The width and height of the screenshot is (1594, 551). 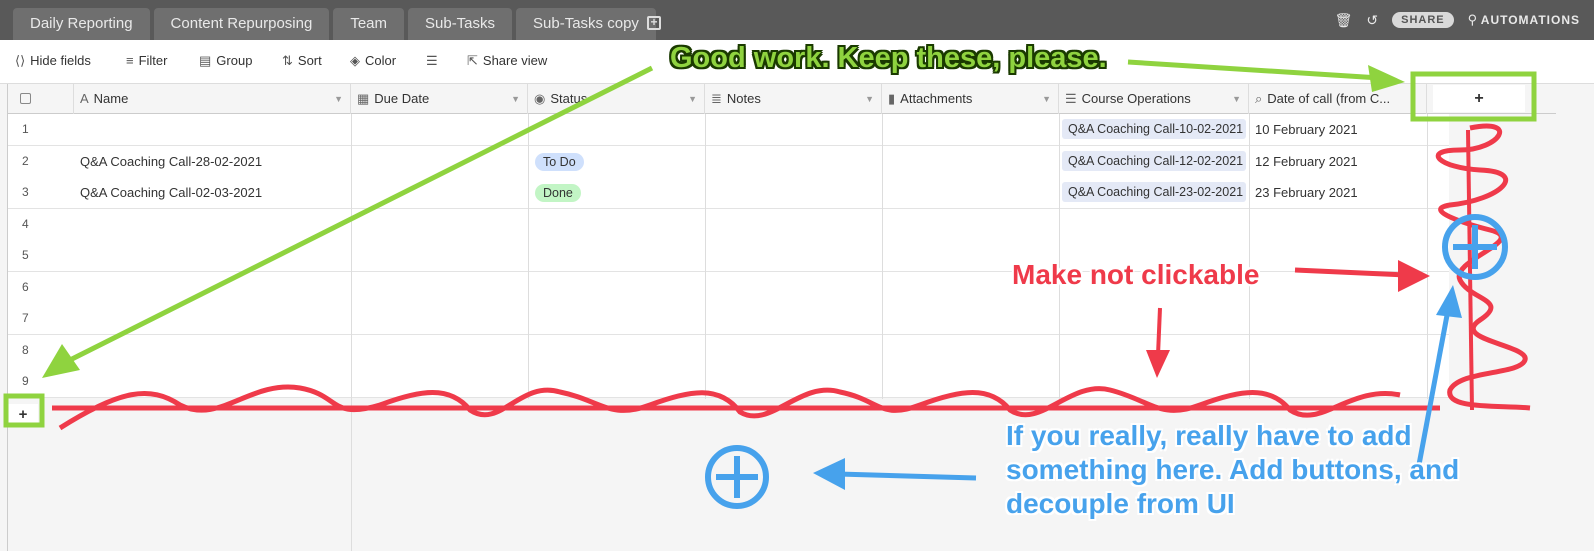 What do you see at coordinates (1344, 20) in the screenshot?
I see `trash-icon: 🗑` at bounding box center [1344, 20].